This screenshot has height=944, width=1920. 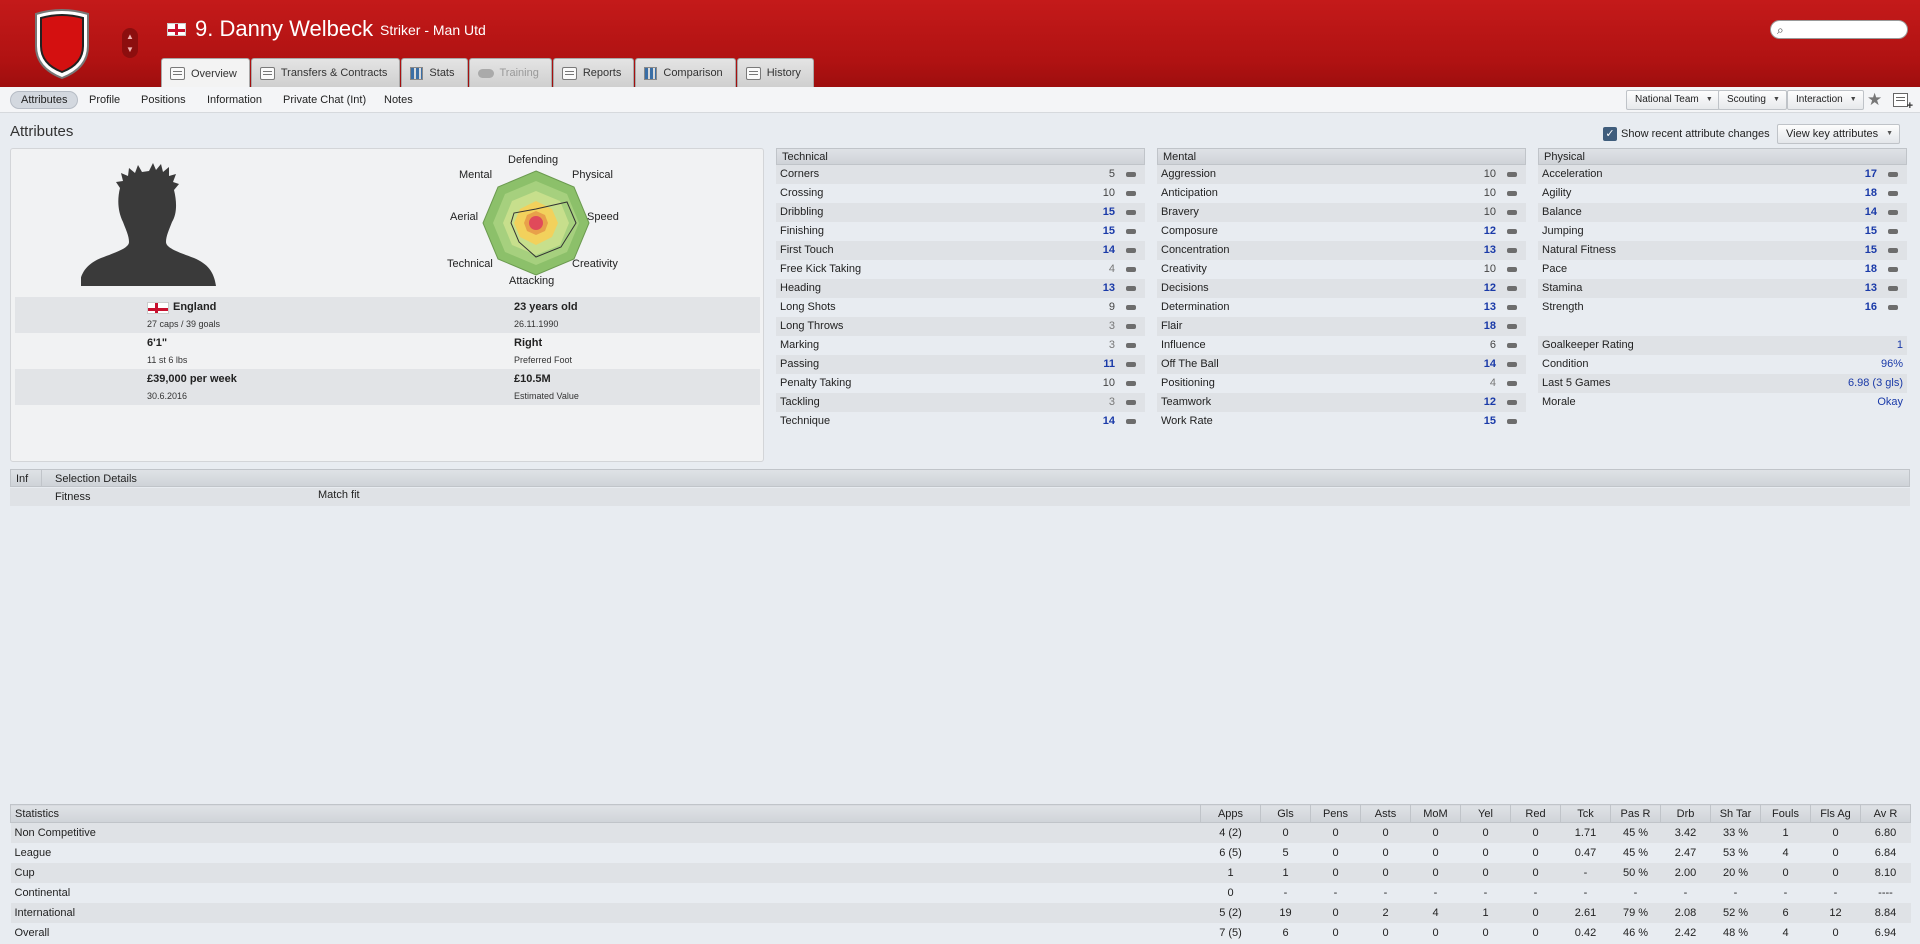 What do you see at coordinates (1673, 100) in the screenshot?
I see `national-team-dropdown: National Team` at bounding box center [1673, 100].